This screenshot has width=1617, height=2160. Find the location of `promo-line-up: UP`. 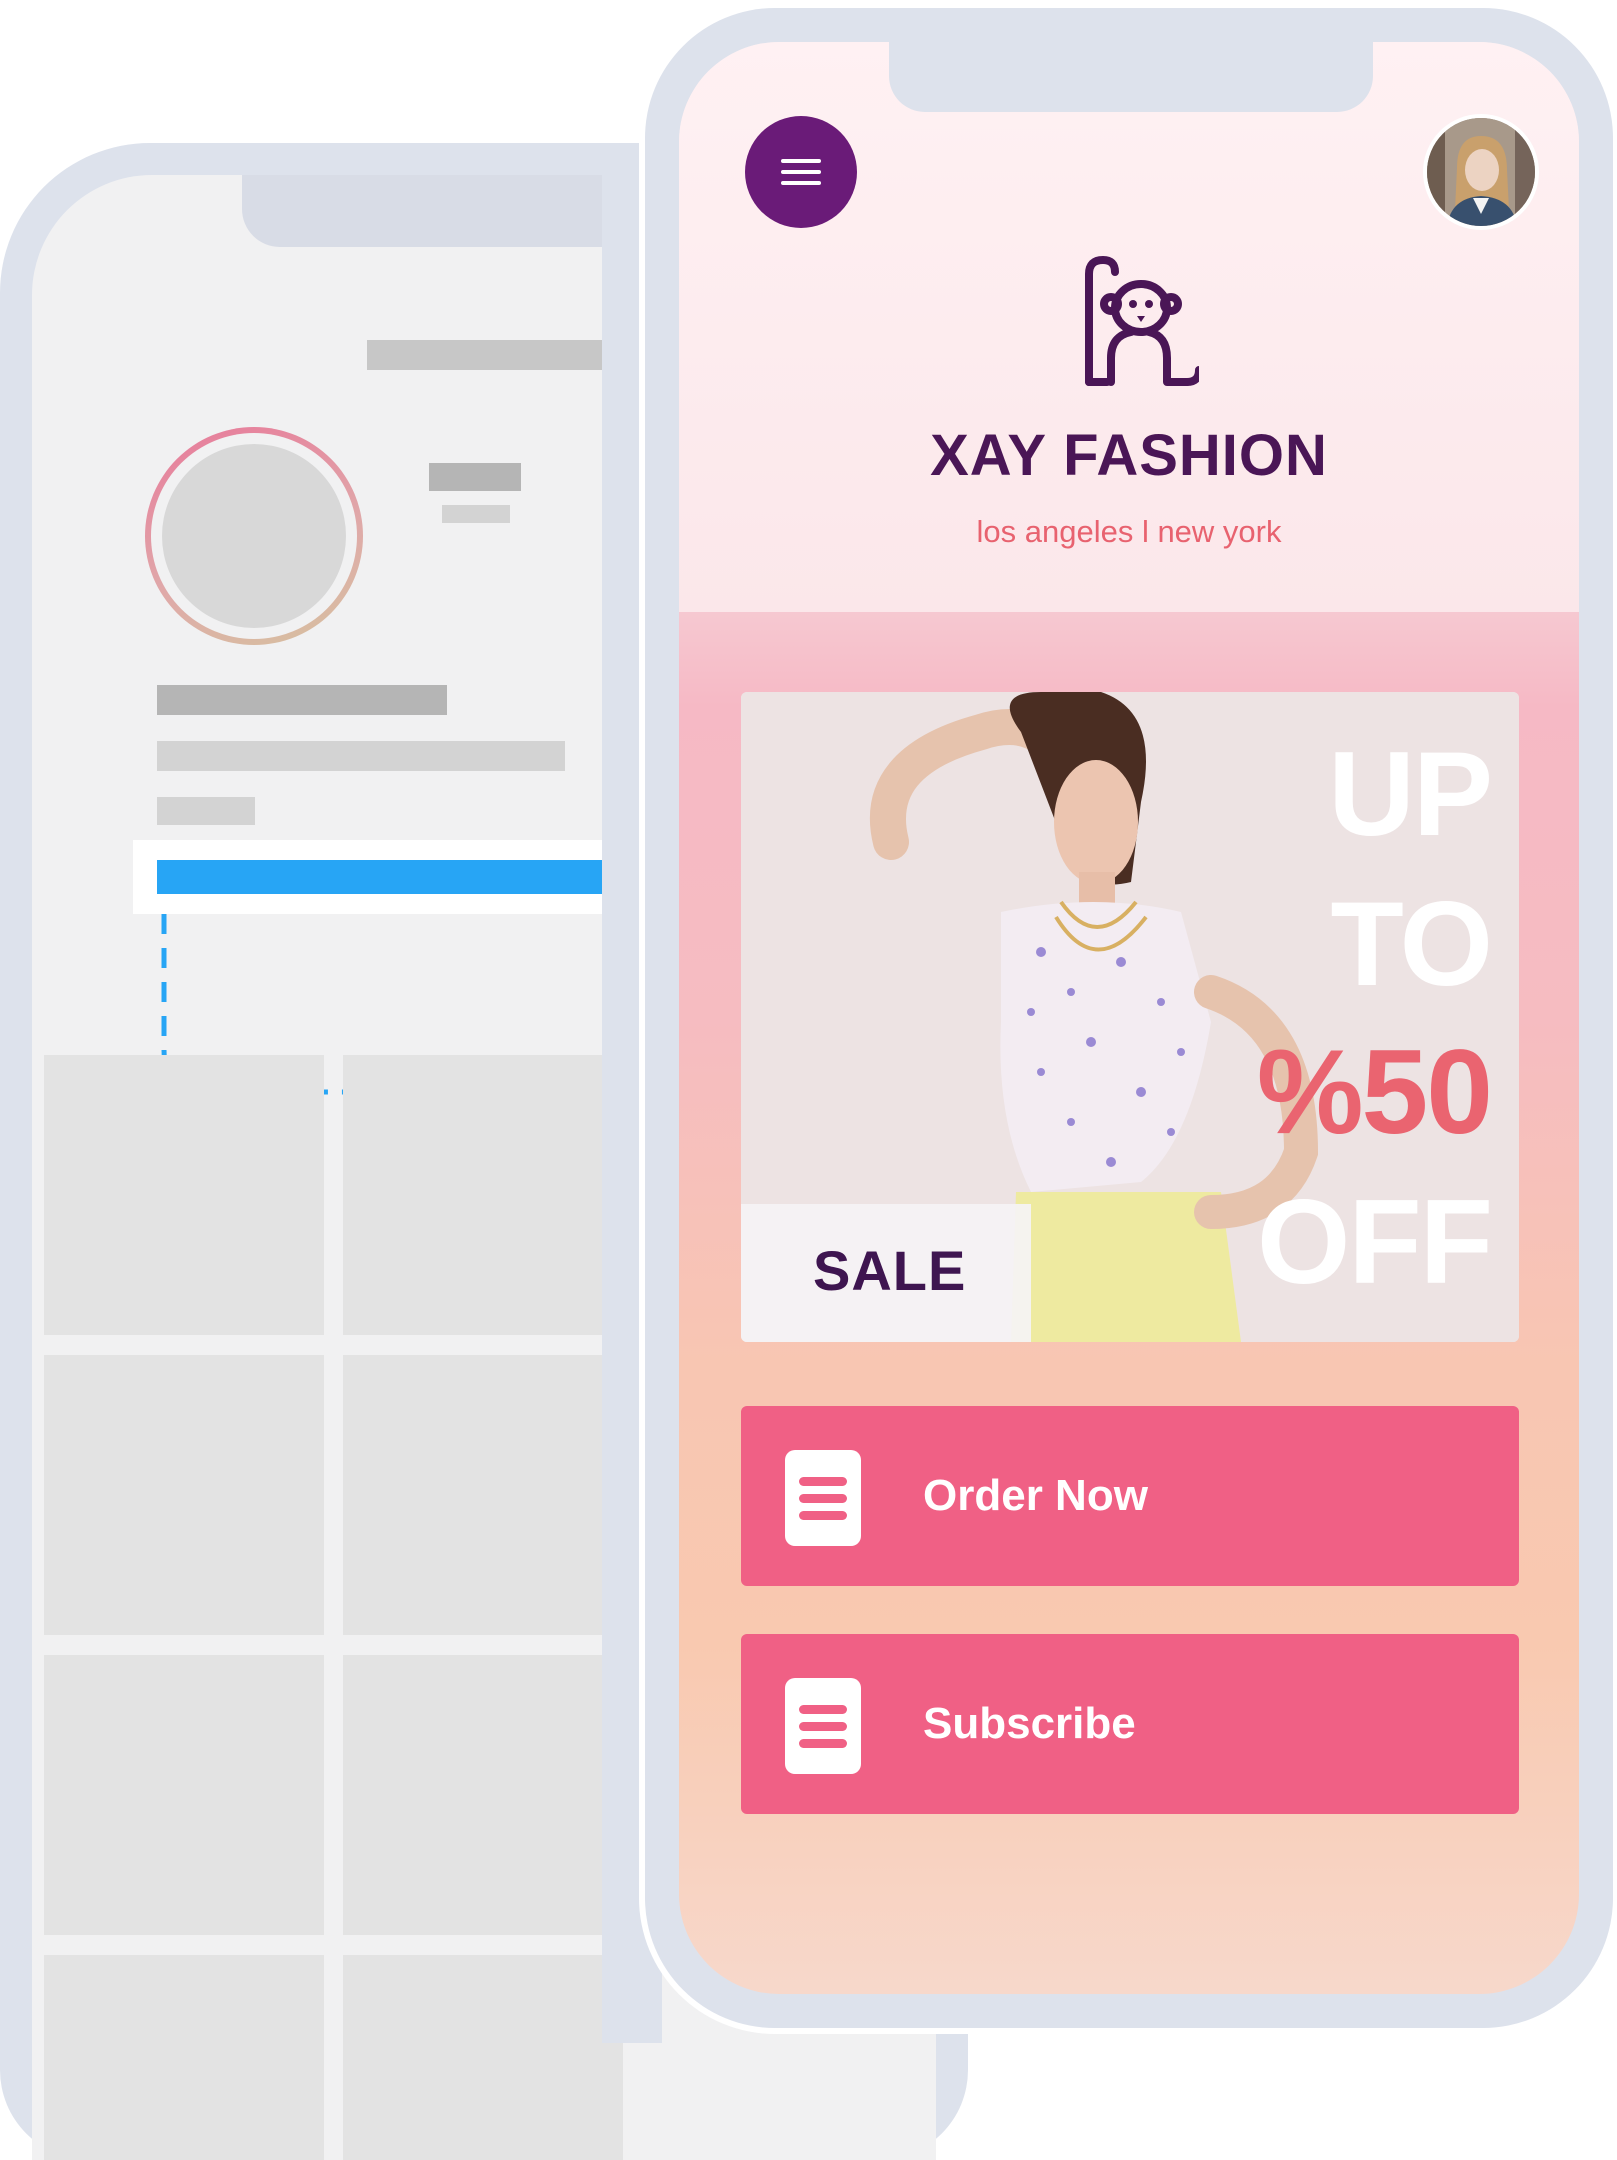

promo-line-up: UP is located at coordinates (1410, 794).